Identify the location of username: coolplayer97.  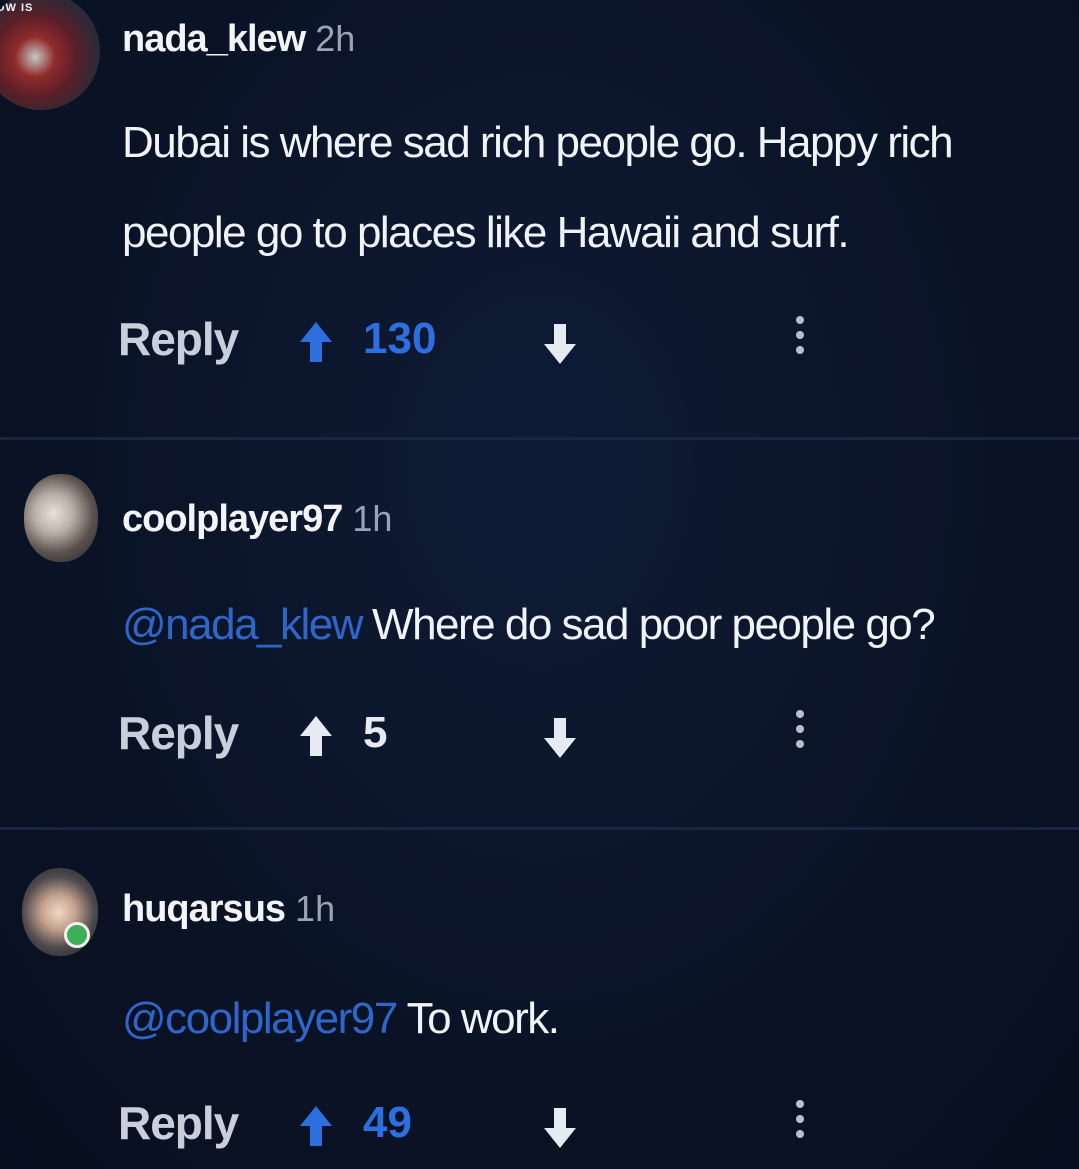
(232, 519).